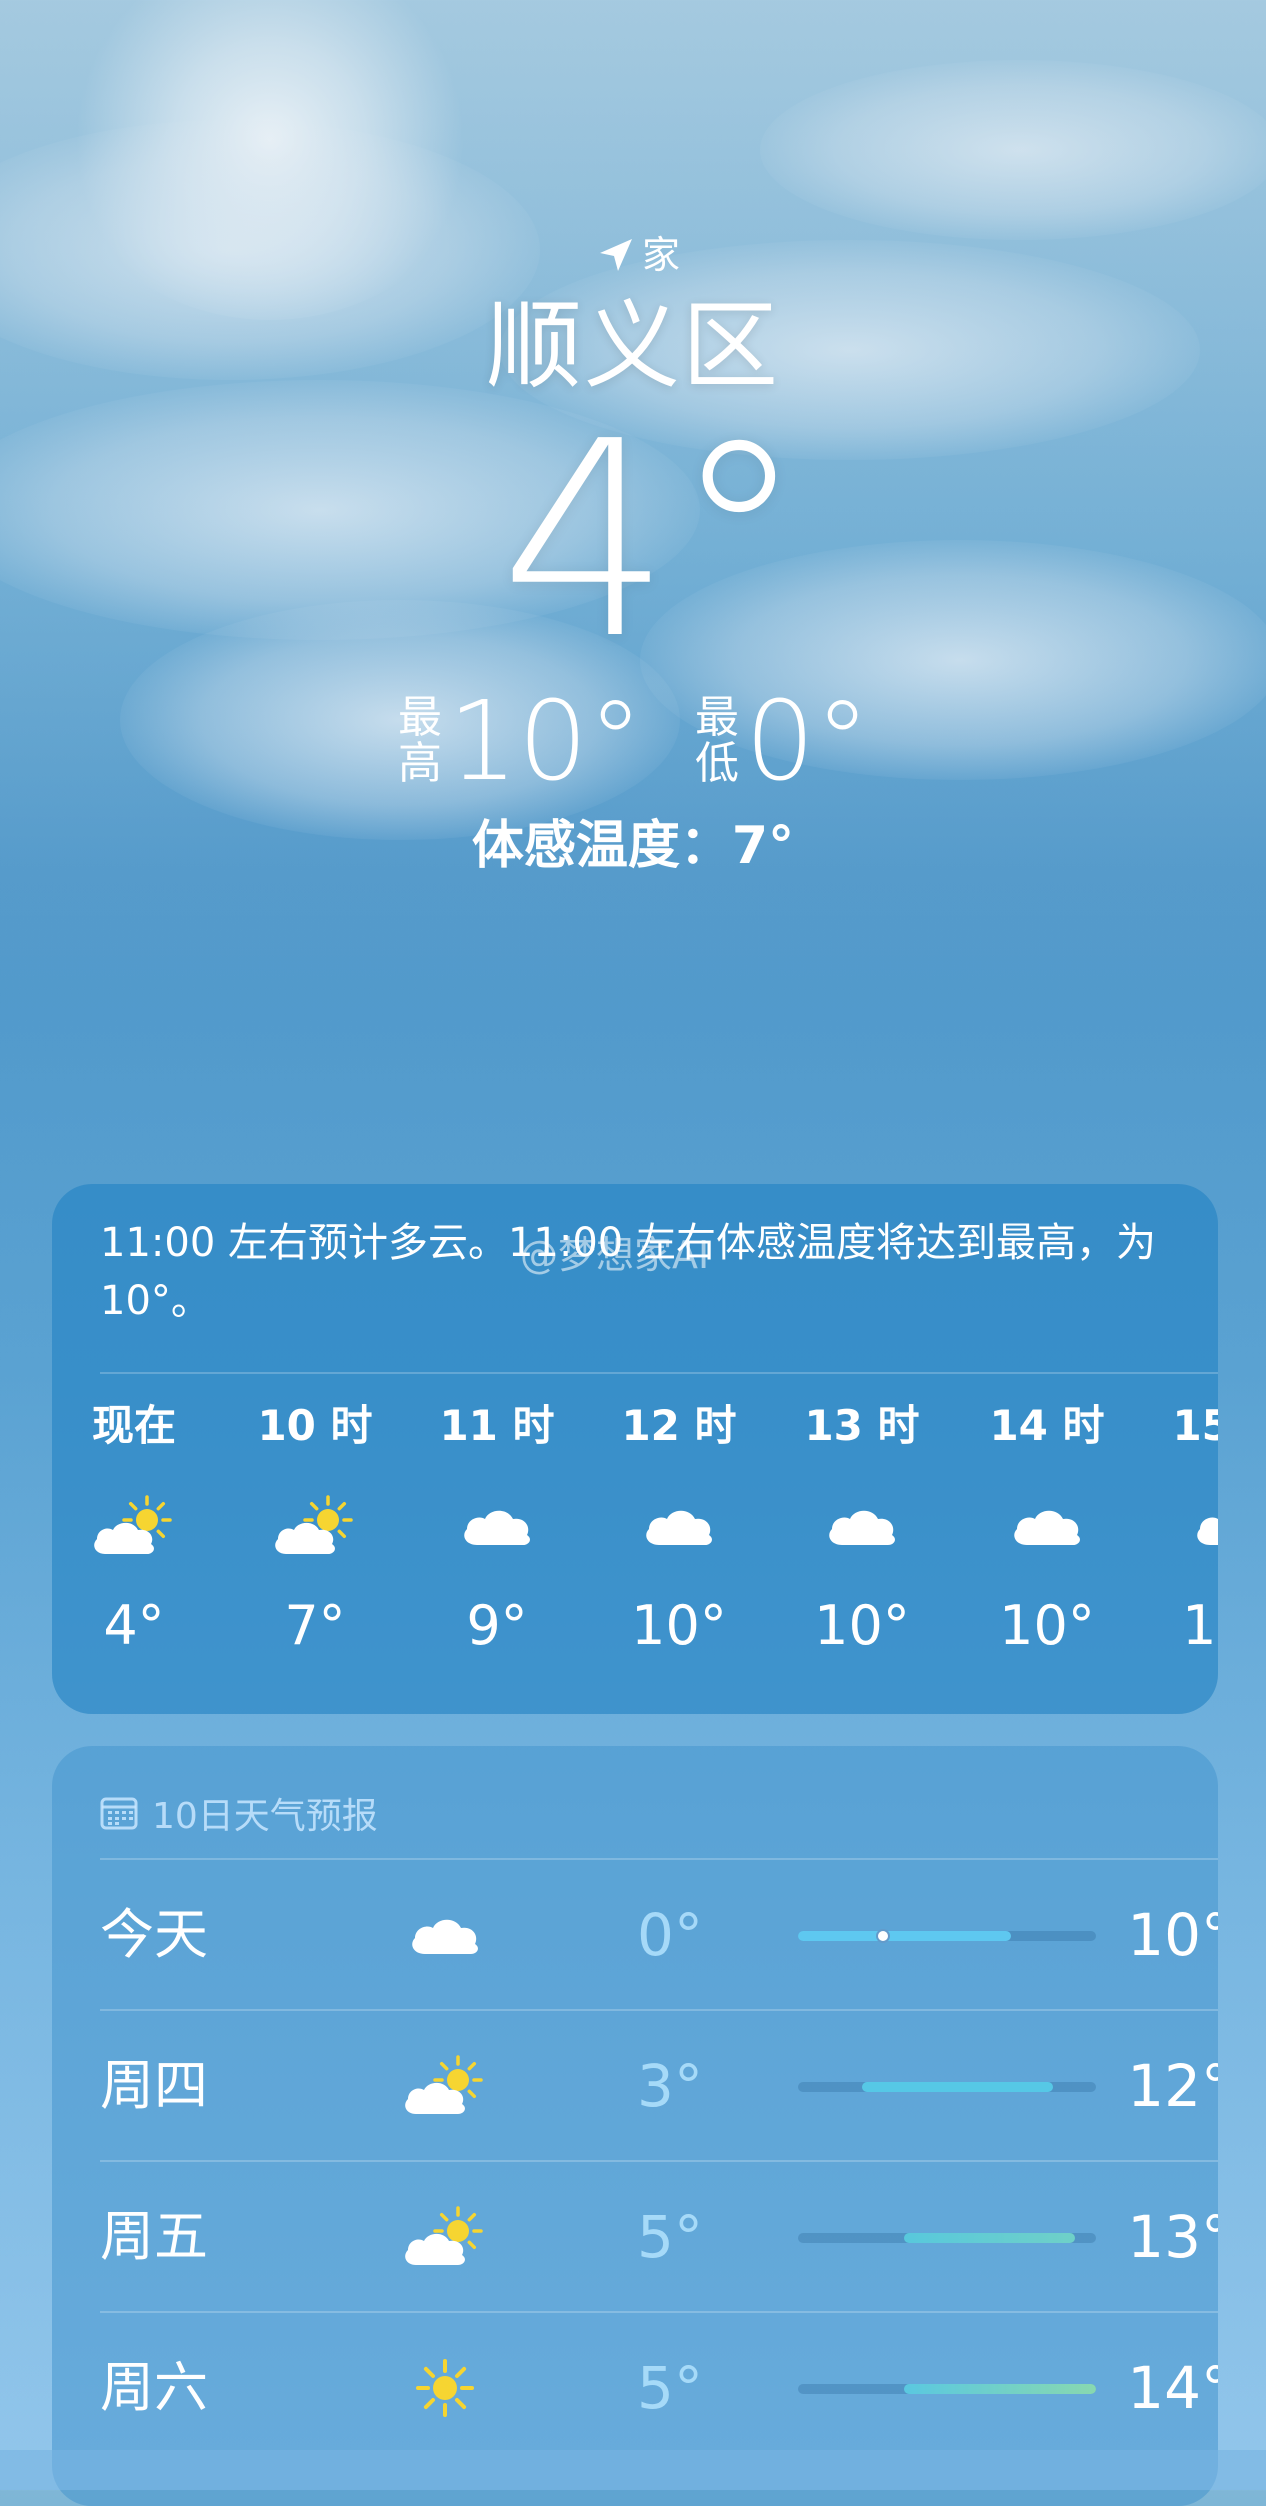  I want to click on day-name: 周六, so click(154, 2387).